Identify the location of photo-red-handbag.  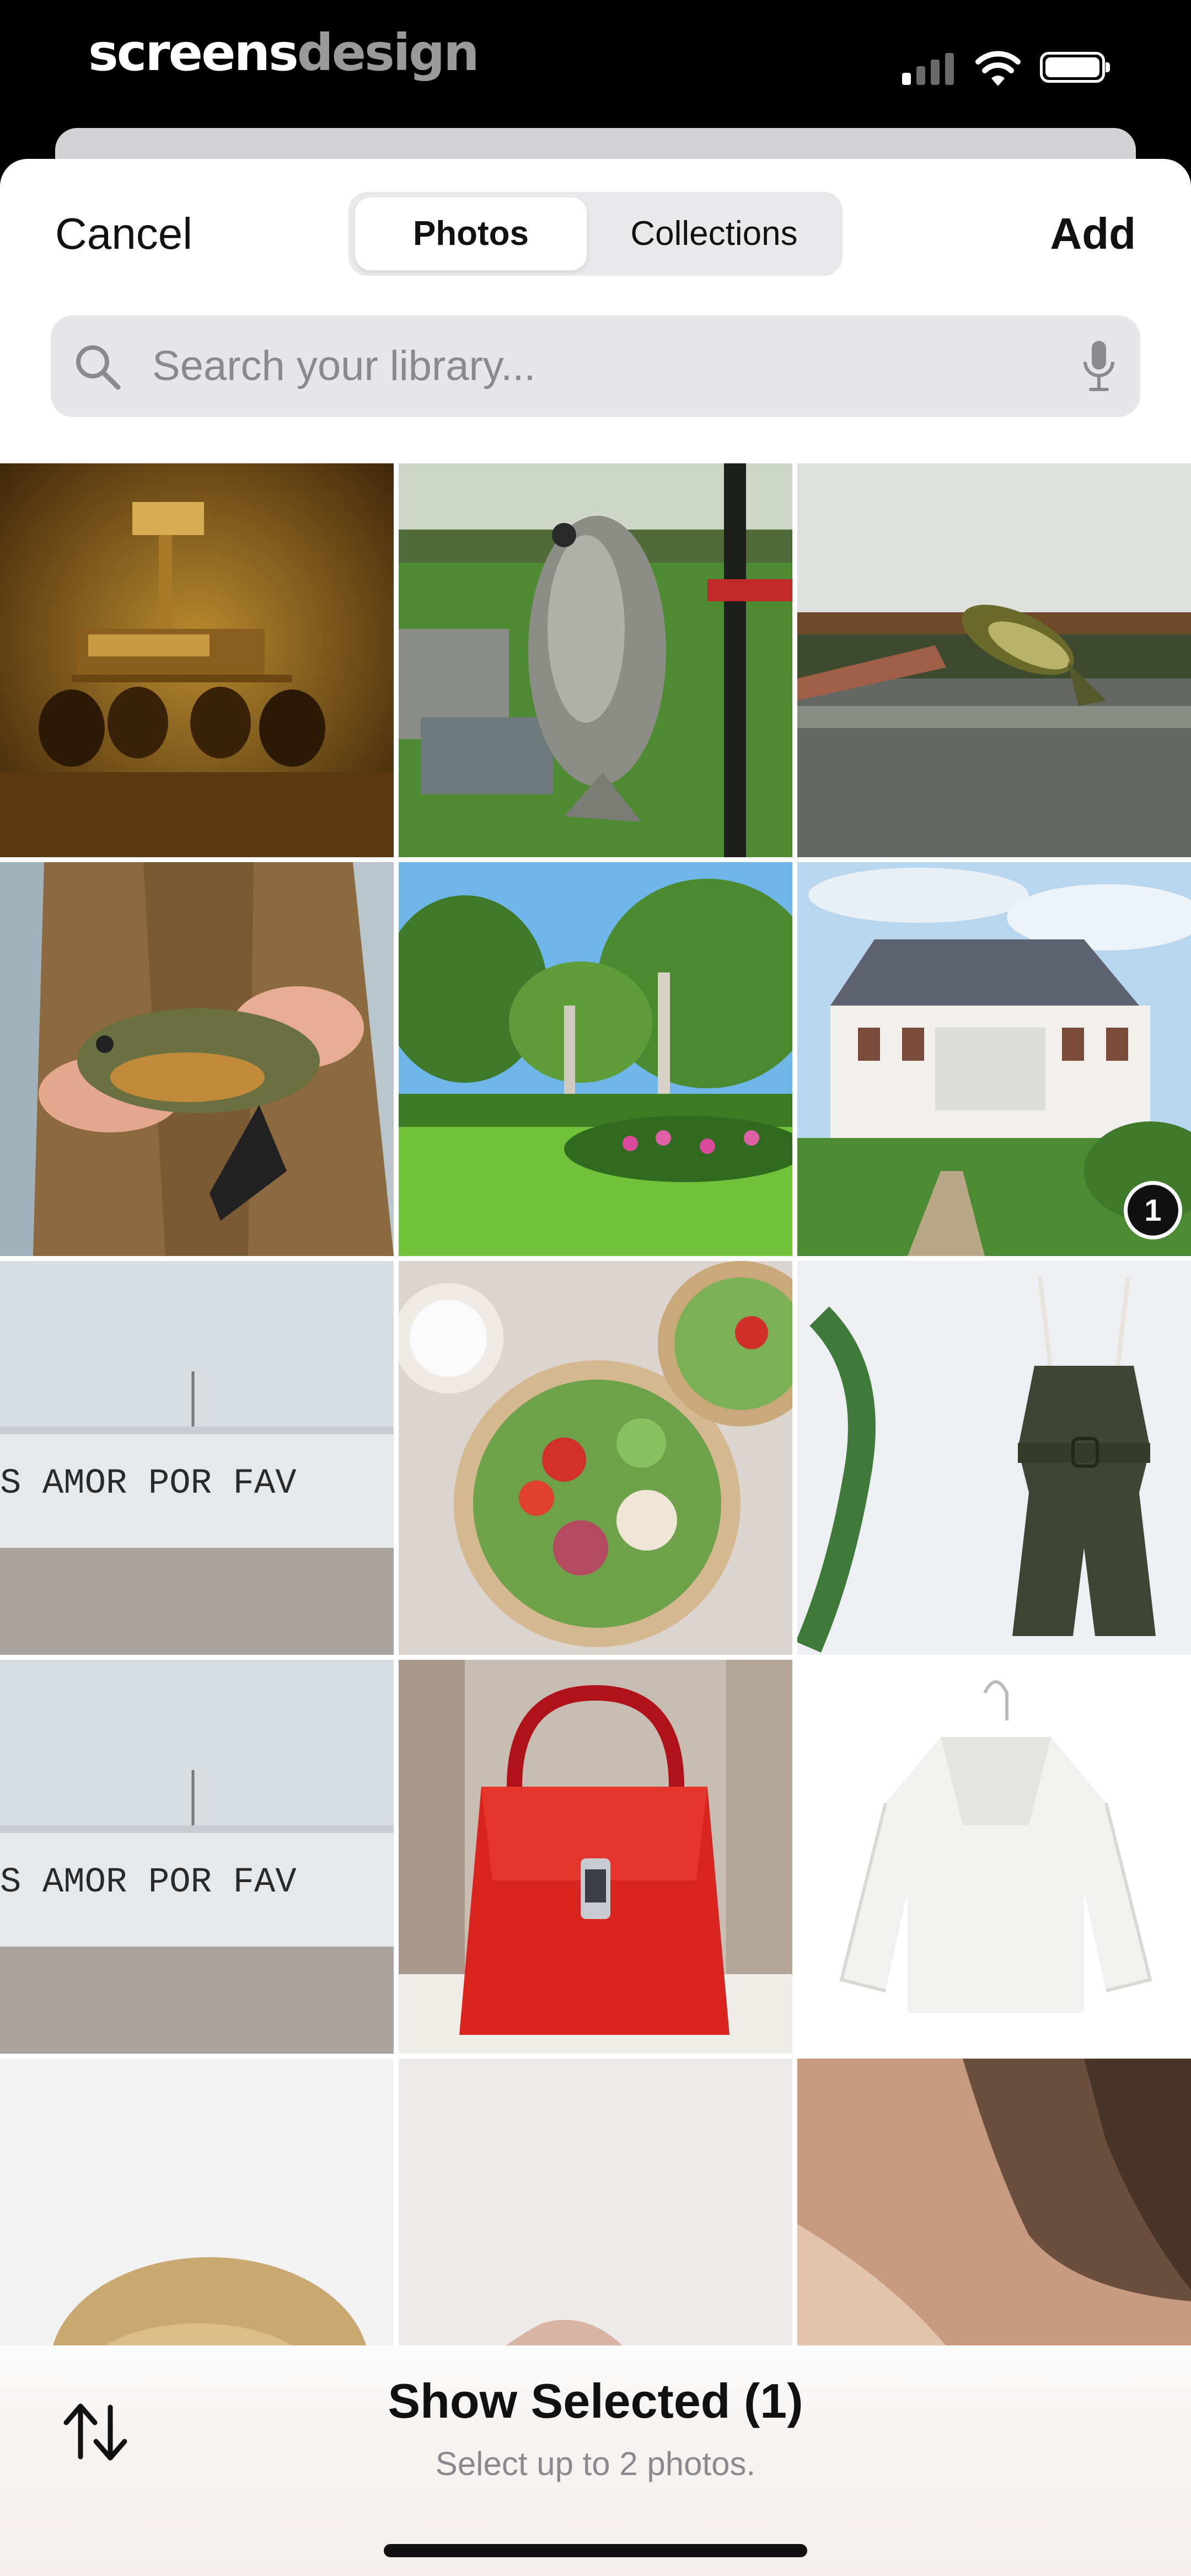
(595, 1857).